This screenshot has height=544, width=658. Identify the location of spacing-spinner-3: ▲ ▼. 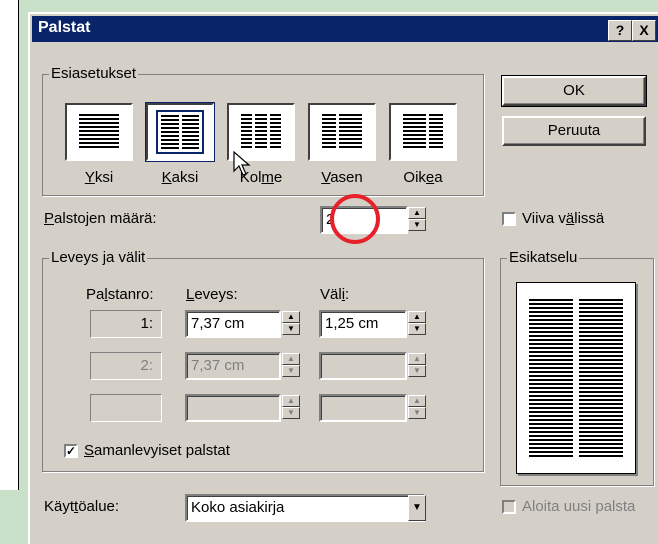
(417, 408).